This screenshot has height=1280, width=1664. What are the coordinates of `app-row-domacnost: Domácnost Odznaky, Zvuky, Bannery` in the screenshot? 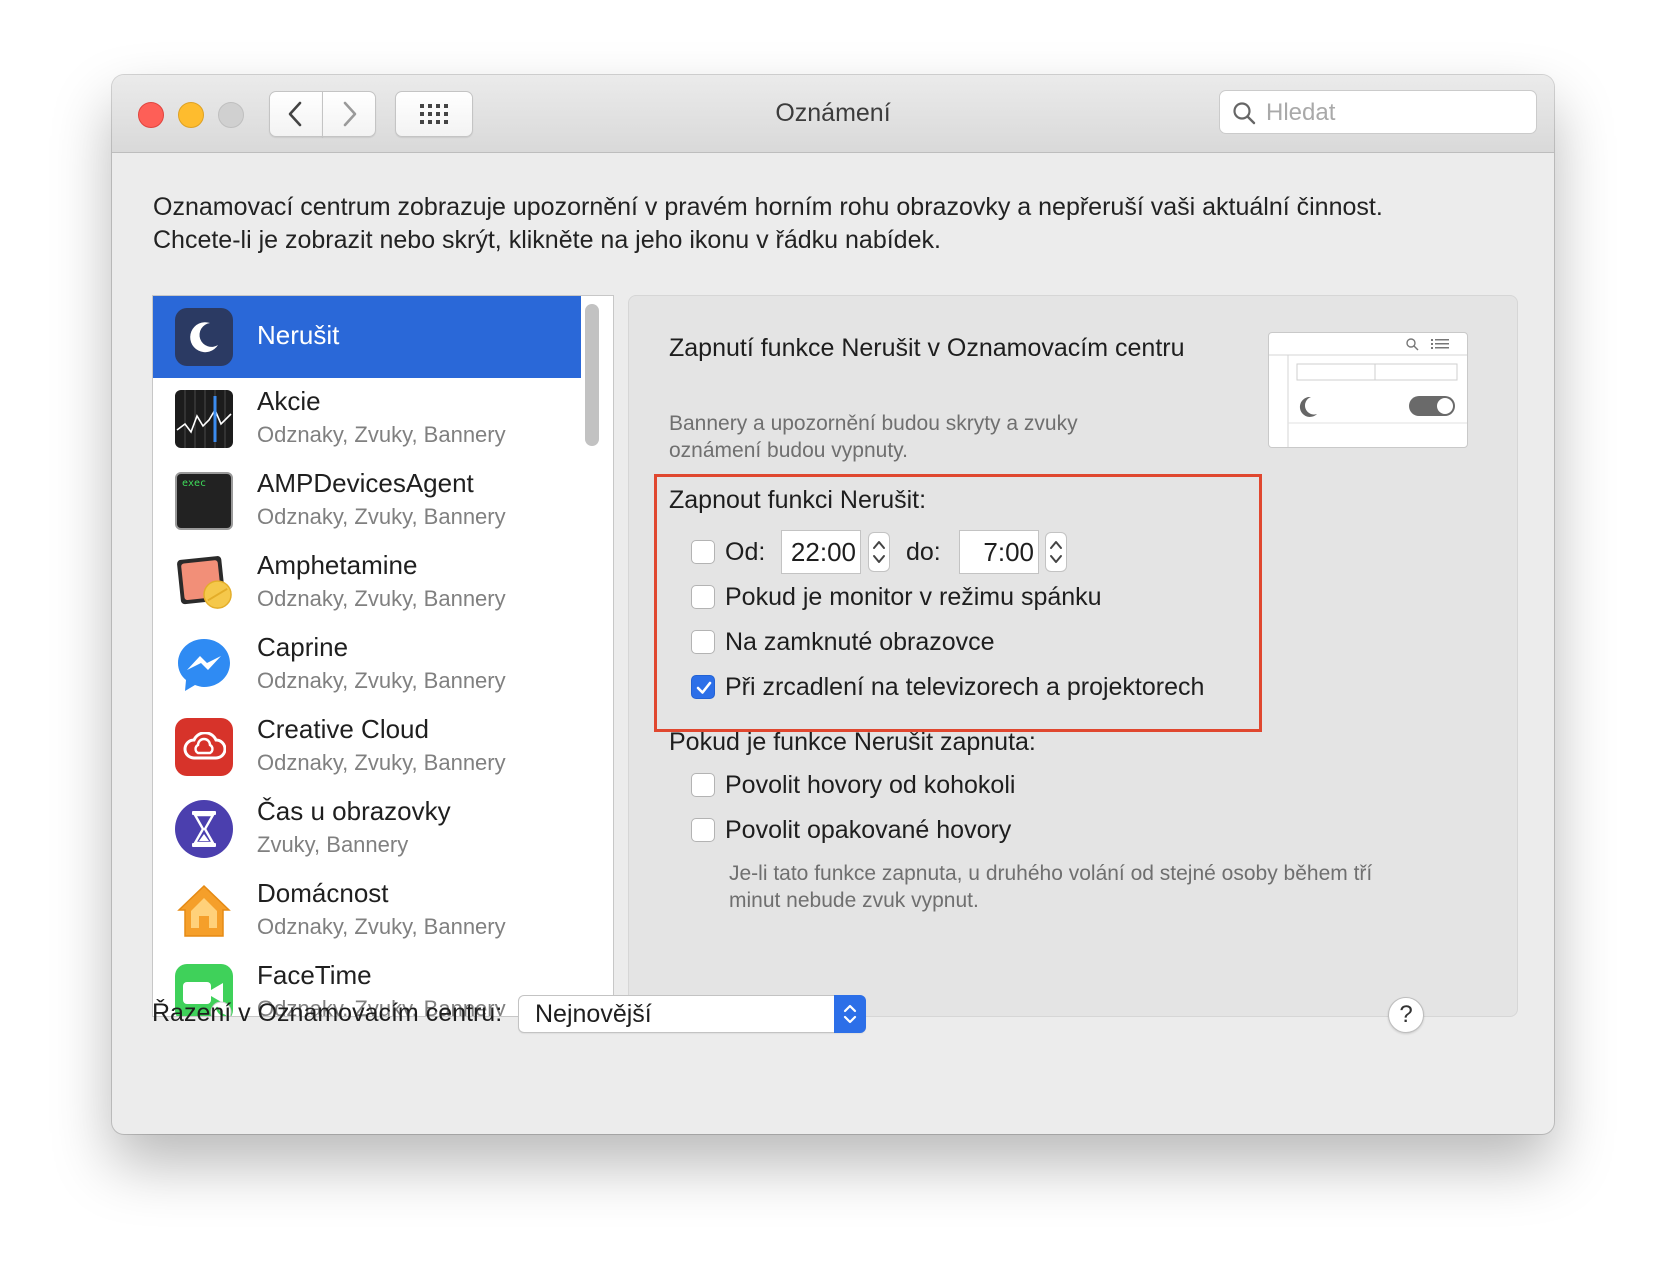 It's located at (367, 911).